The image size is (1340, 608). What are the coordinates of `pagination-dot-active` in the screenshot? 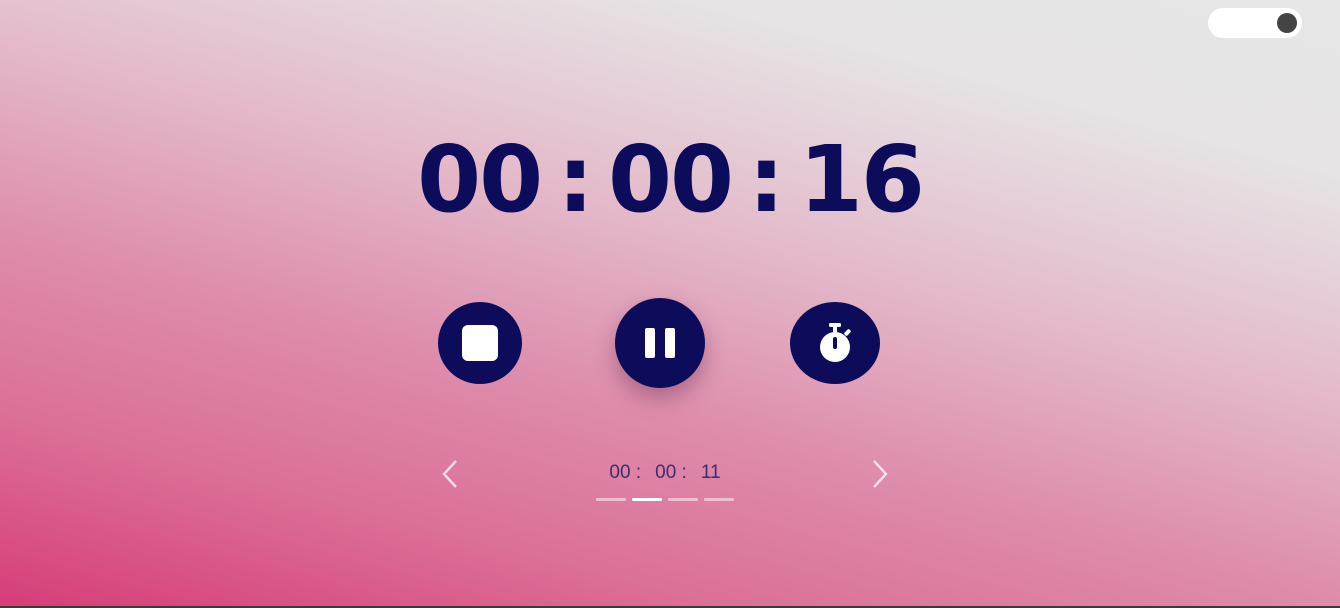 It's located at (647, 499).